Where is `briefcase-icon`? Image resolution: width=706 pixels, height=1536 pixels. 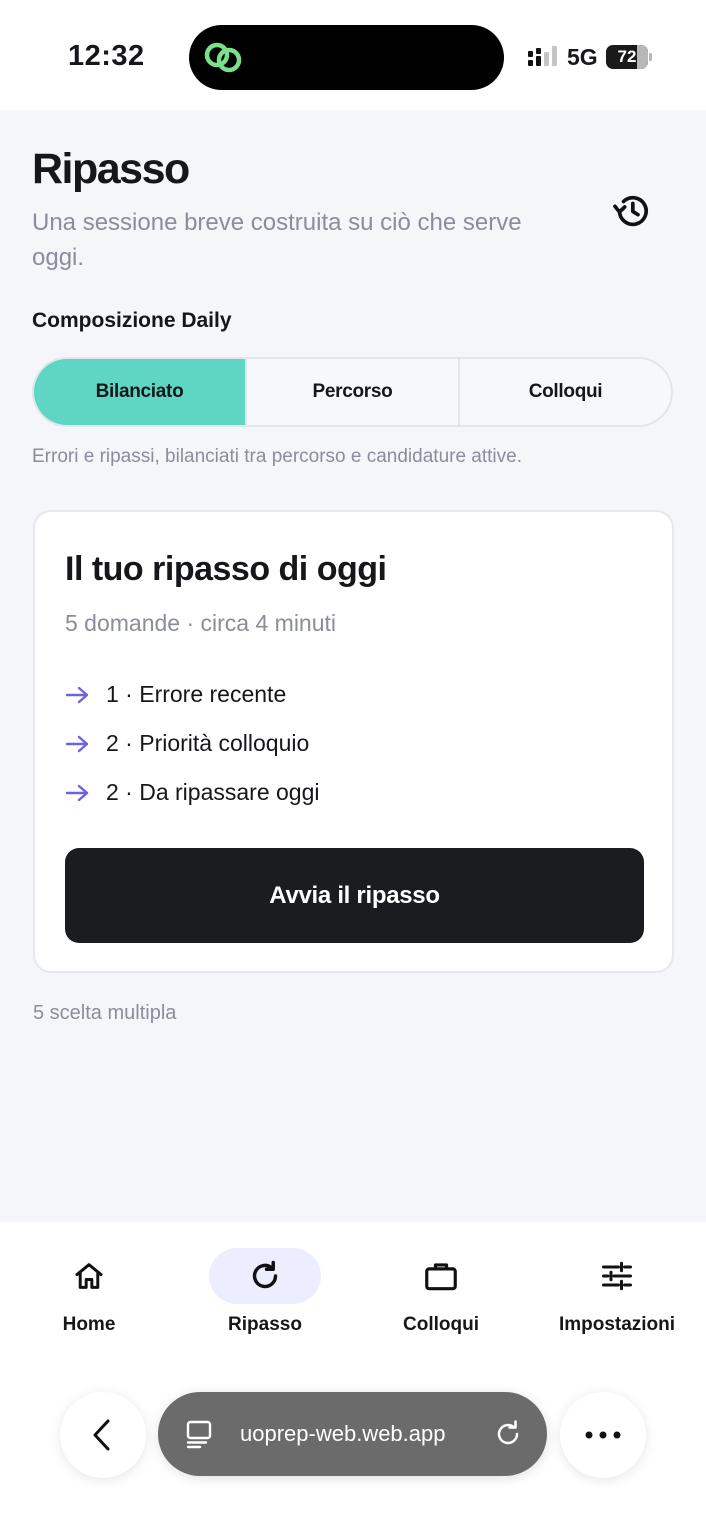 briefcase-icon is located at coordinates (441, 1277).